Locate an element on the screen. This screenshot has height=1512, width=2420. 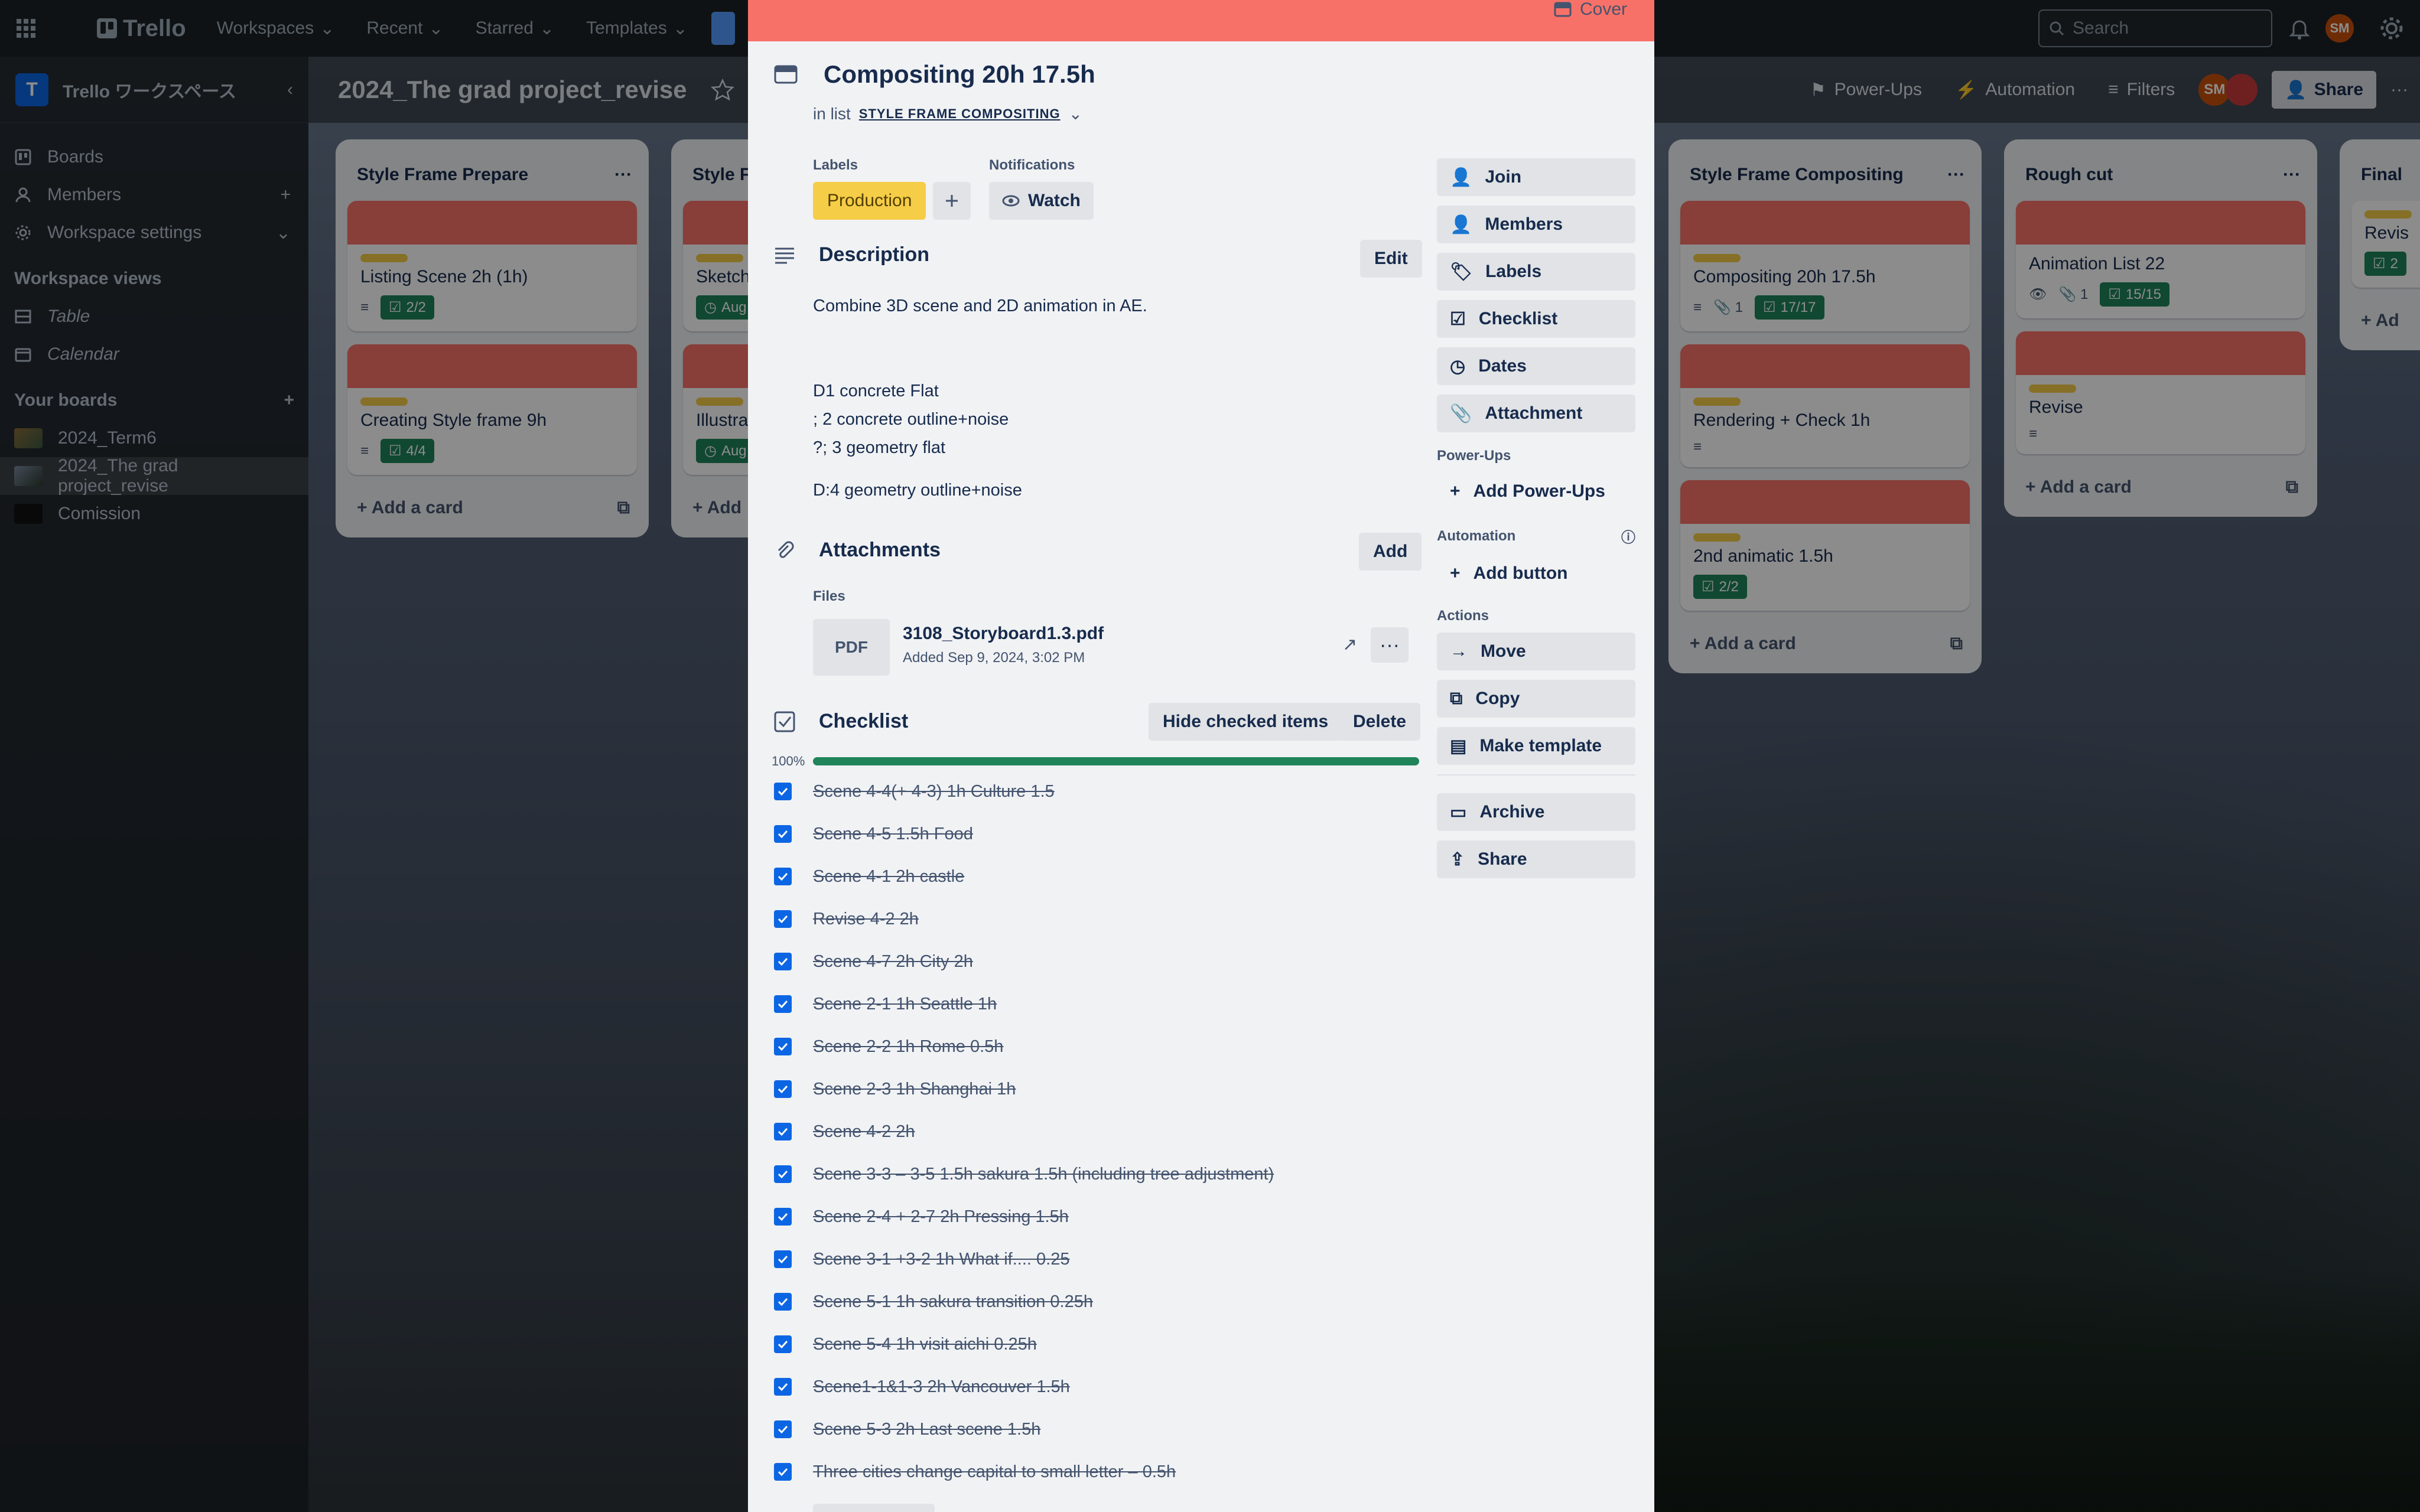
button-label: Watch is located at coordinates (1054, 200).